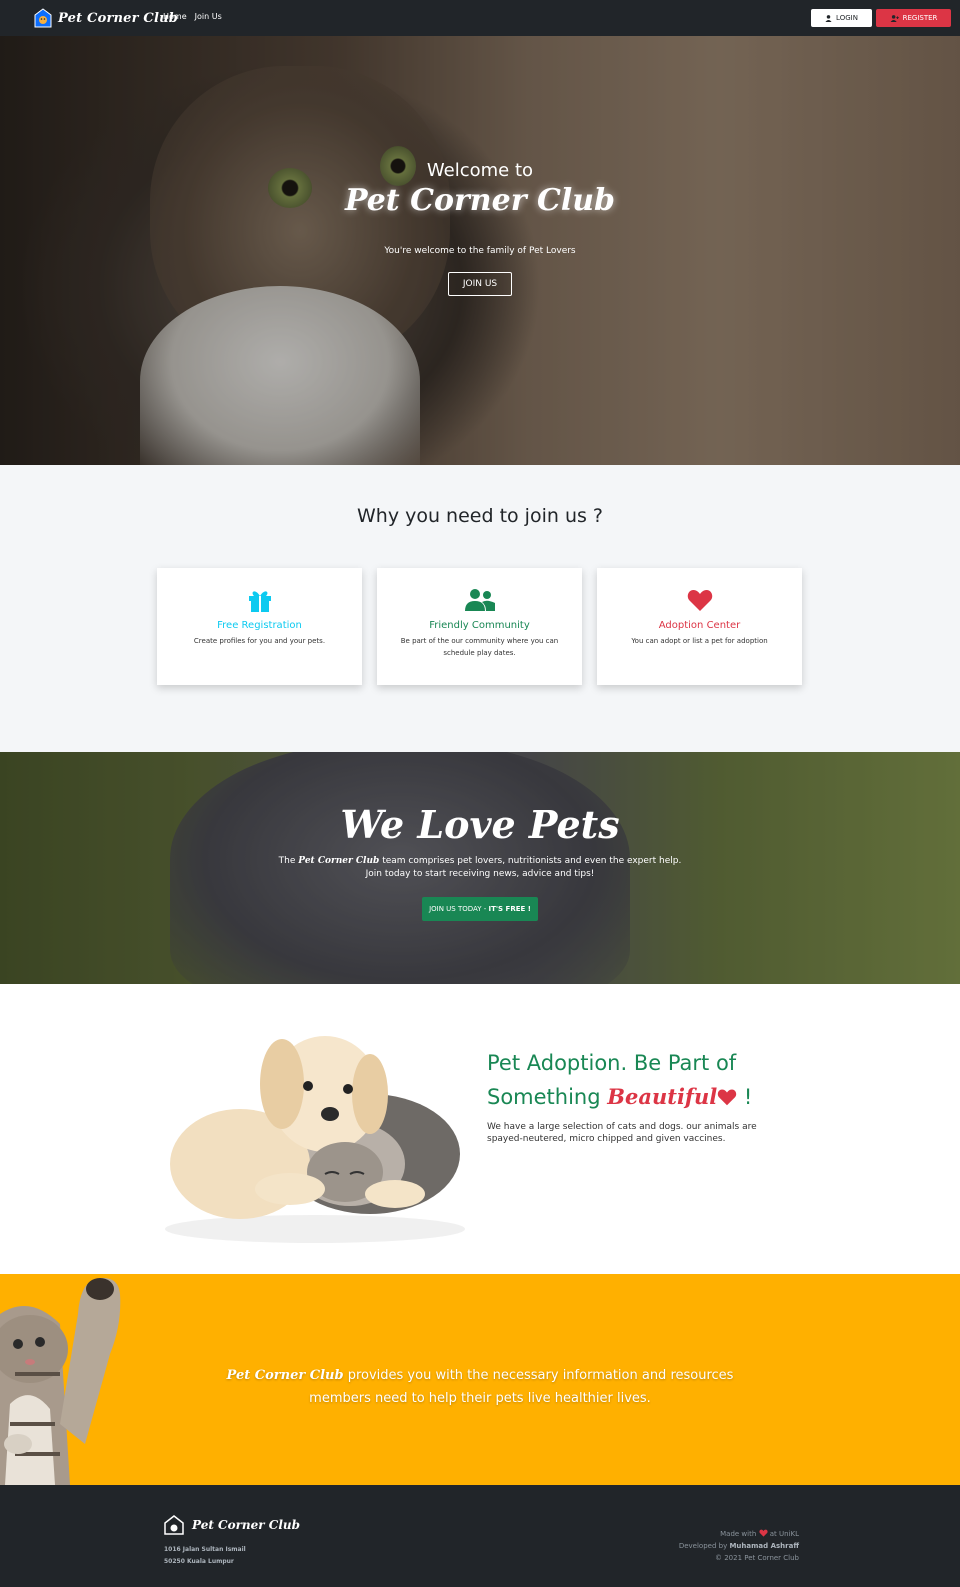 This screenshot has height=1587, width=960. I want to click on adoption-title-line1: Pet Adoption. Be Part of, so click(612, 1063).